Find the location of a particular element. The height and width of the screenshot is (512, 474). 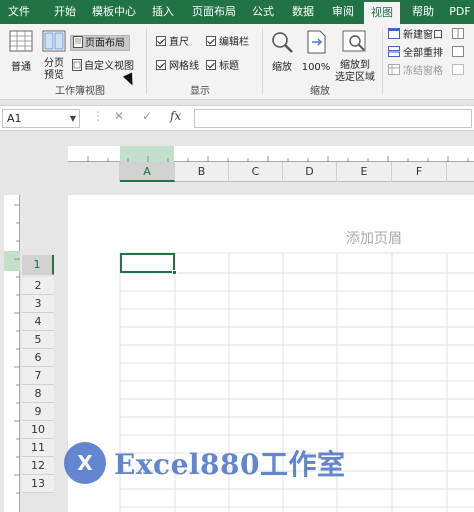

new-window-label: 新建窗口 is located at coordinates (423, 35).